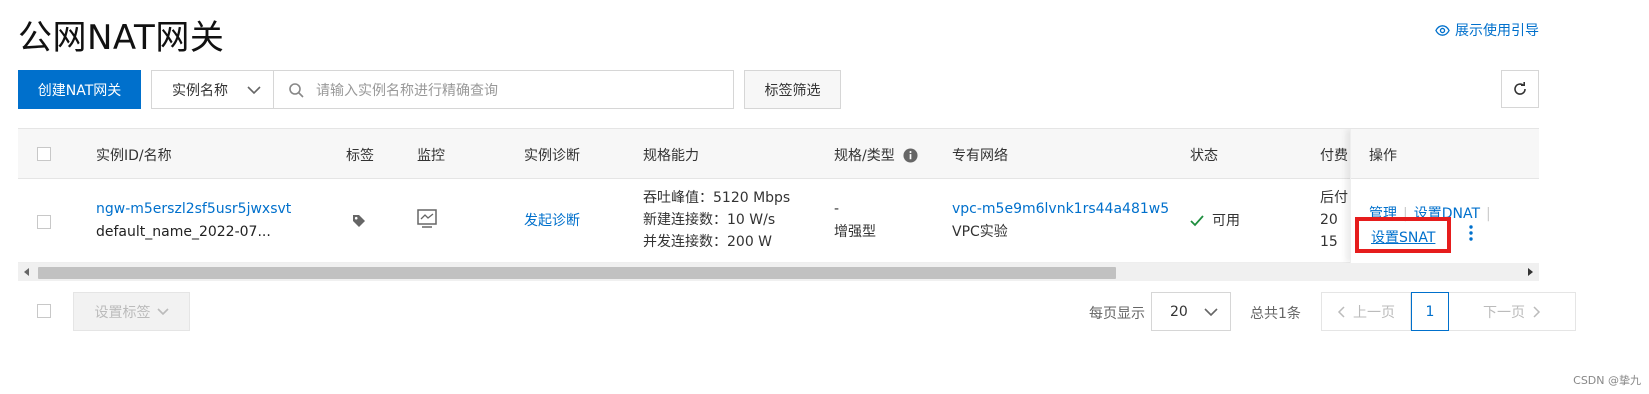 The width and height of the screenshot is (1649, 394). I want to click on pagination: 上一页 1 下一页, so click(1448, 311).